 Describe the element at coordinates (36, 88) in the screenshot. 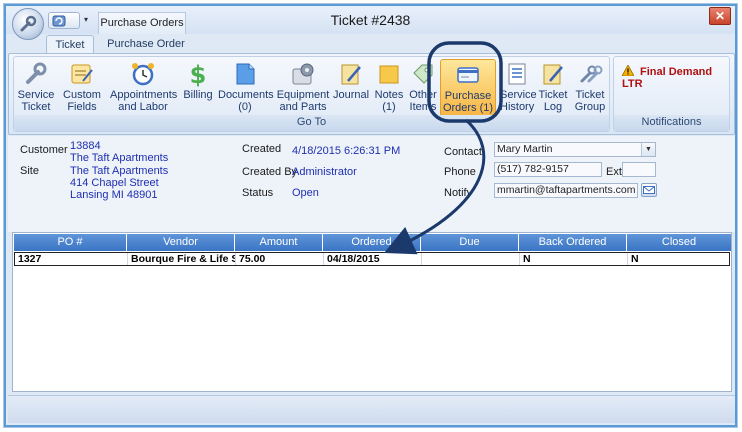

I see `service-ticket-button: Service Ticket` at that location.